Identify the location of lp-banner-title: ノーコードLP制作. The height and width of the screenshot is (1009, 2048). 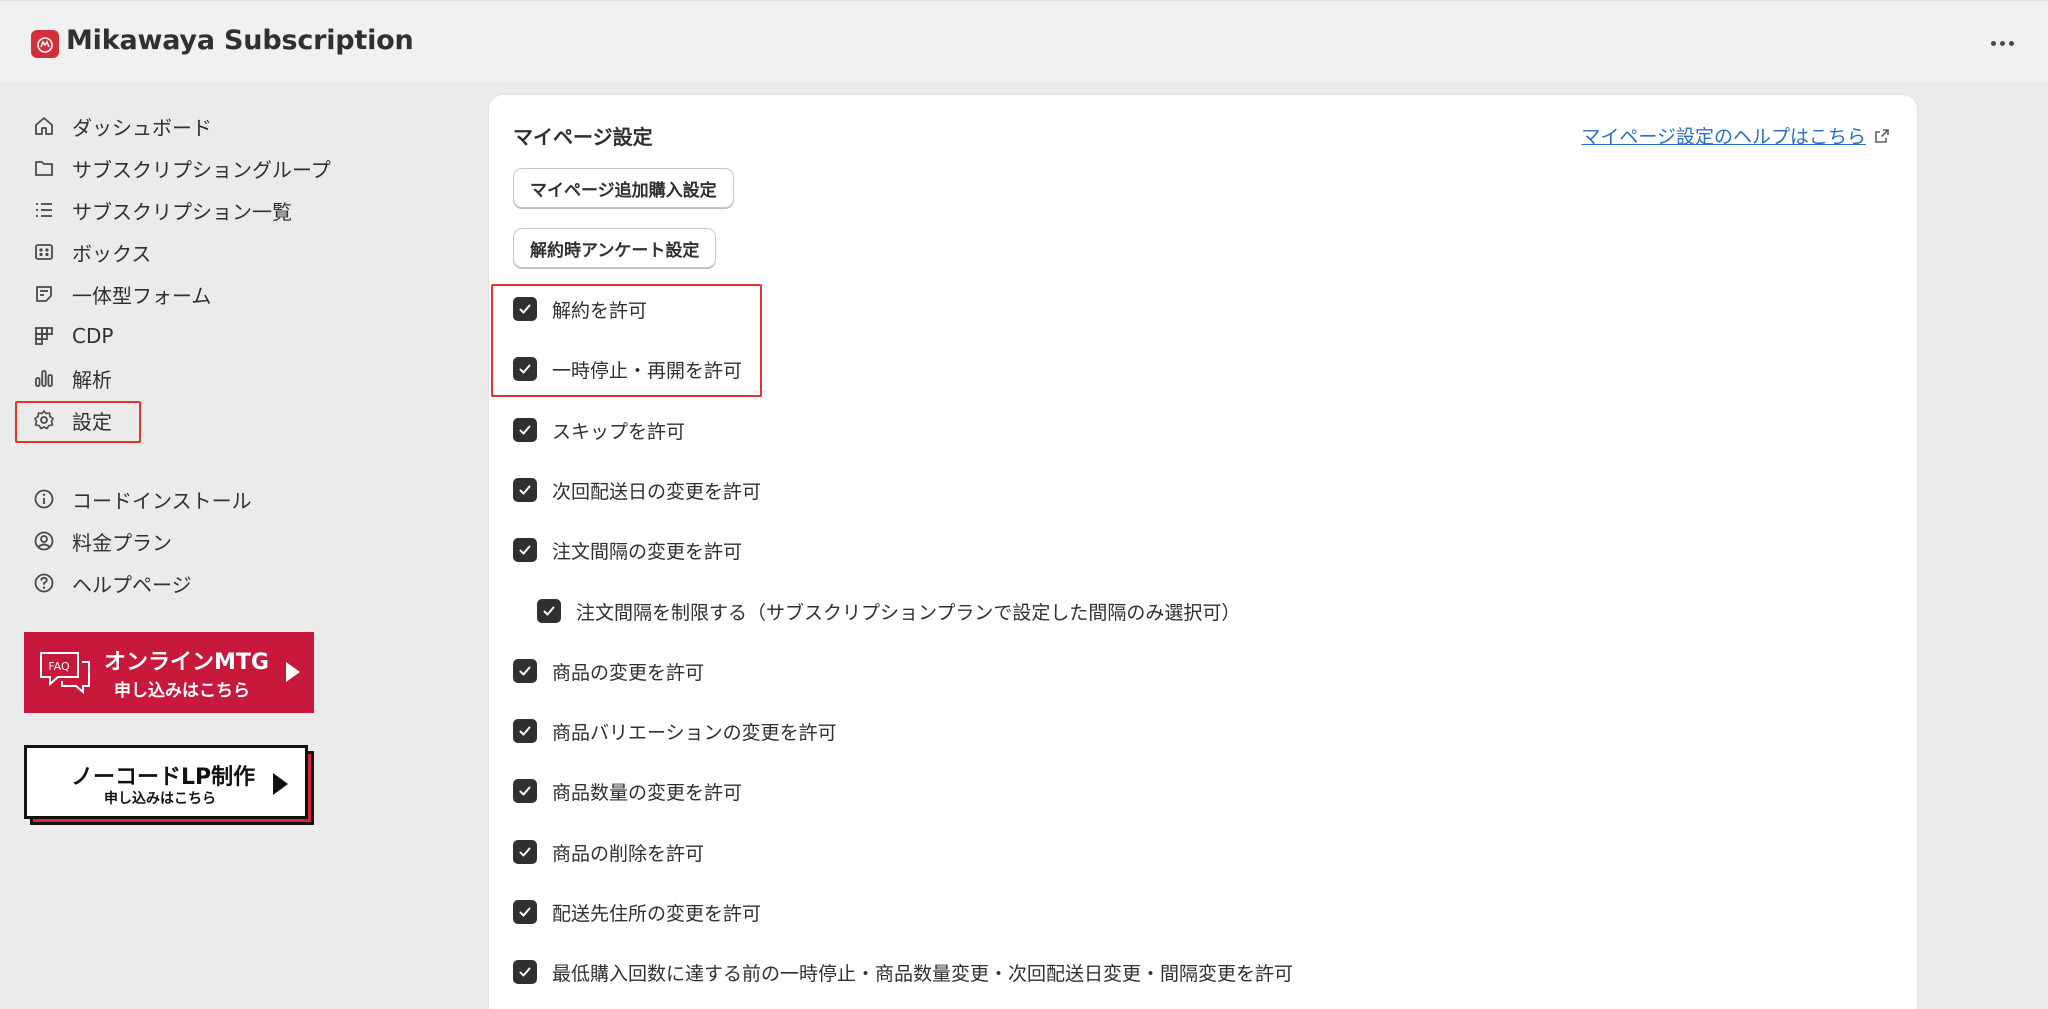
(163, 777).